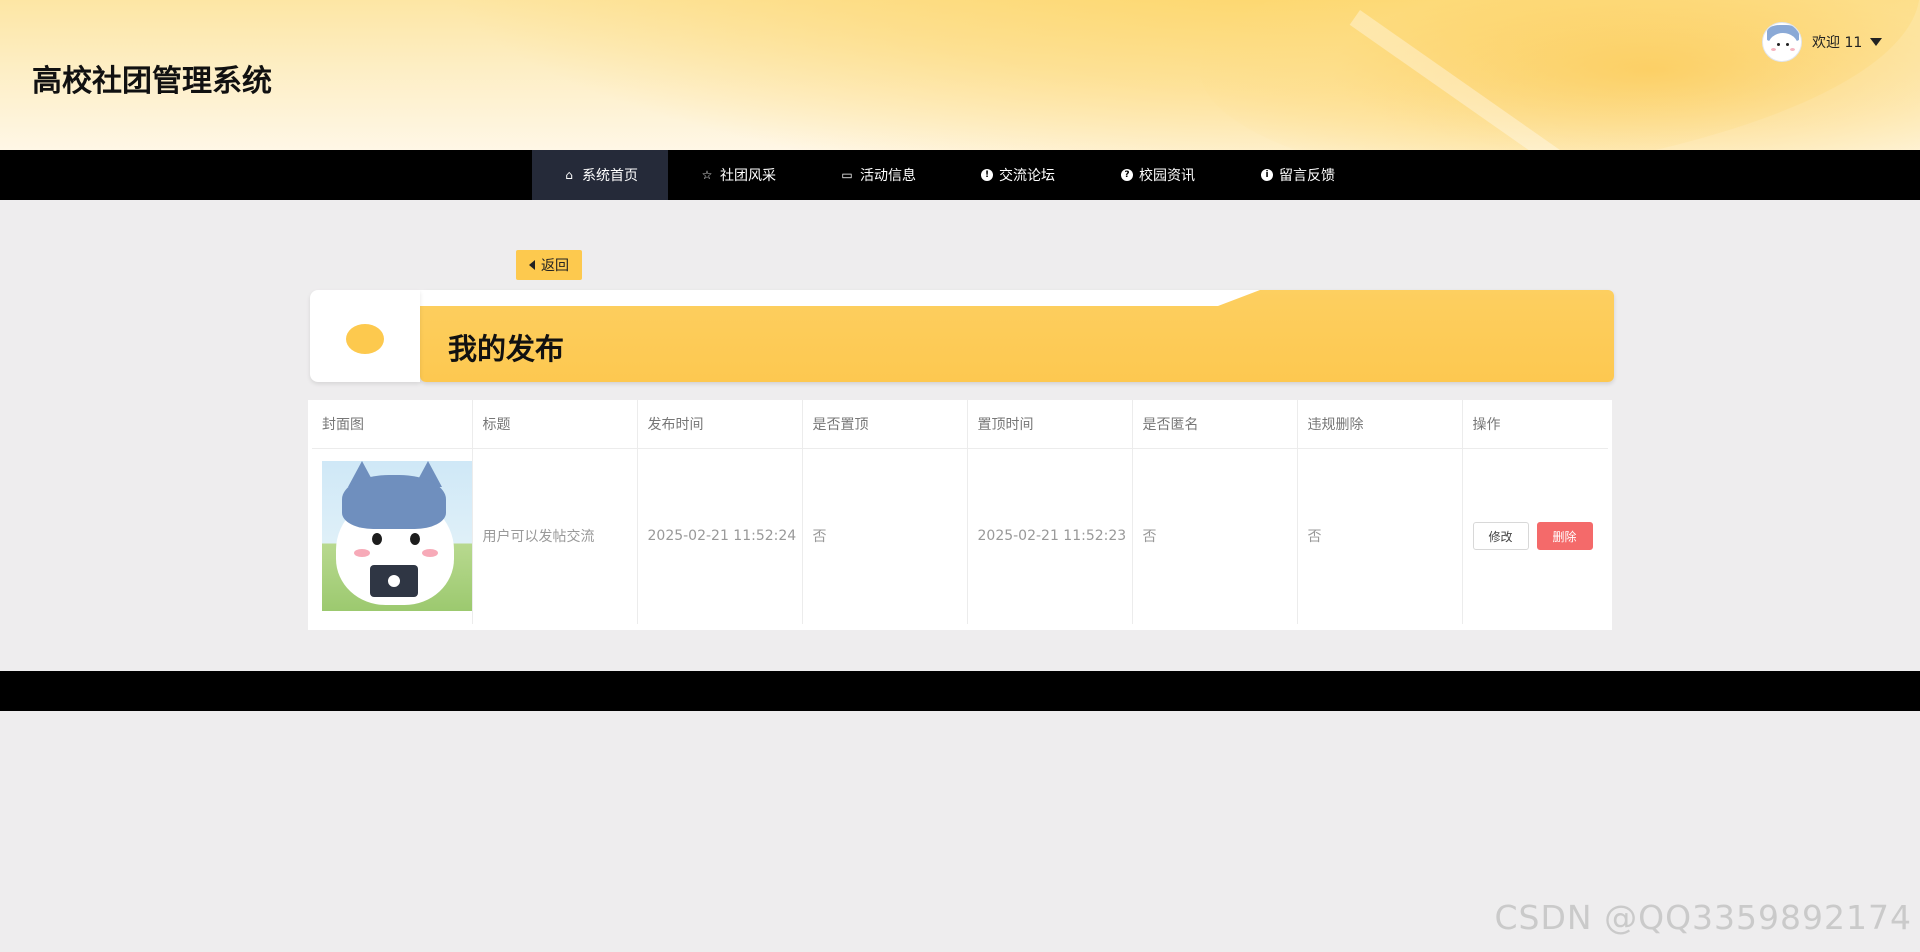 This screenshot has width=1920, height=952. I want to click on section-icon-box, so click(365, 336).